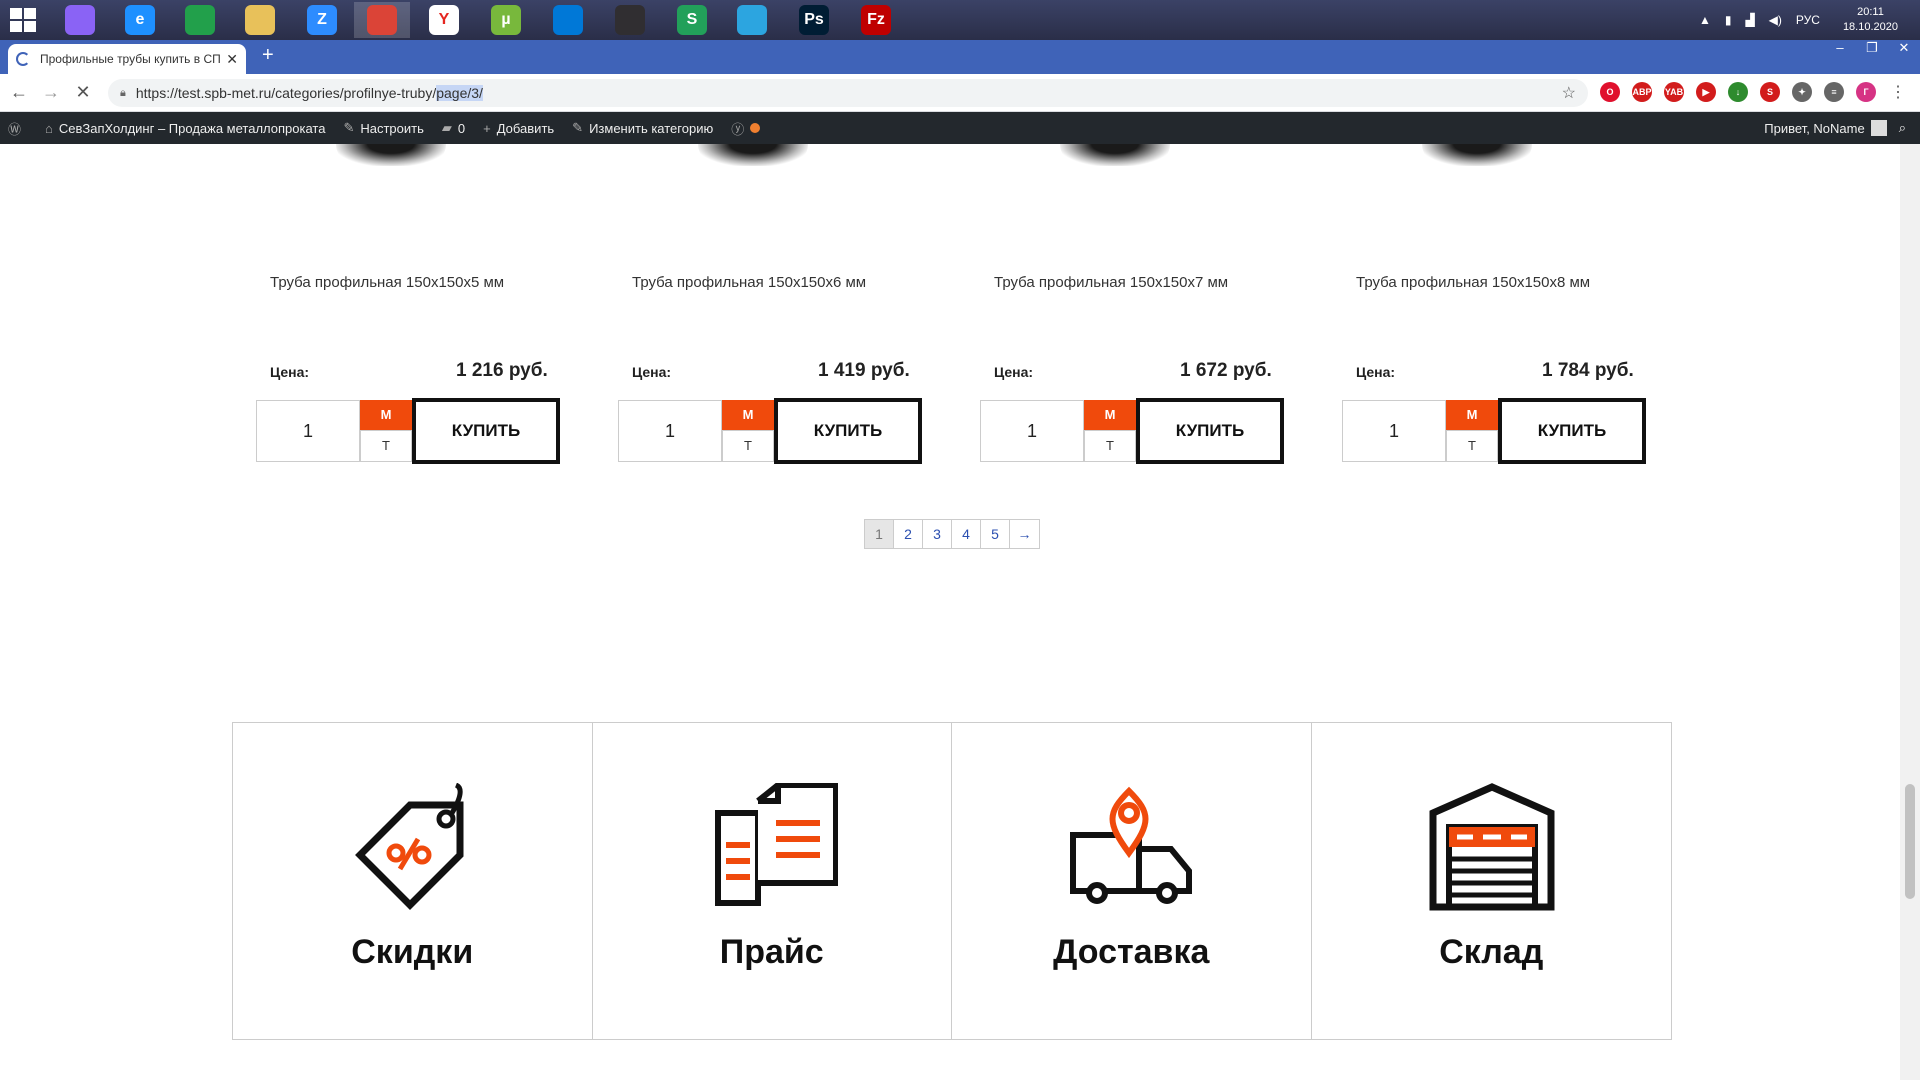  I want to click on download-icon: ↓, so click(1738, 92).